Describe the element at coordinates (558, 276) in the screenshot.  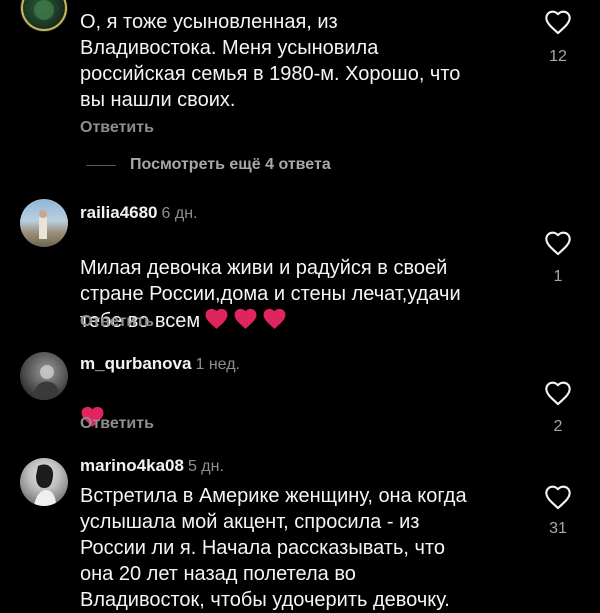
I see `like-count: 1` at that location.